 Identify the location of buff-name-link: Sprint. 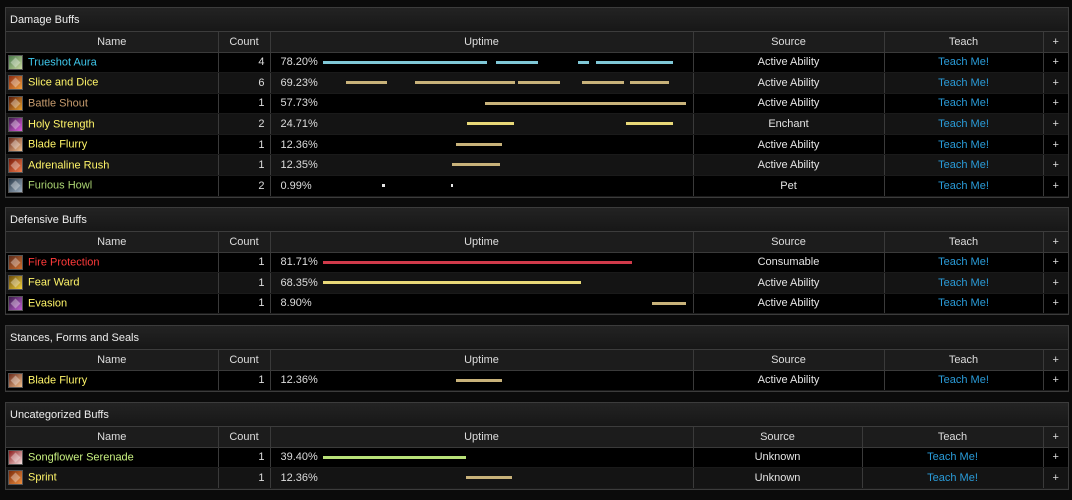
(42, 478).